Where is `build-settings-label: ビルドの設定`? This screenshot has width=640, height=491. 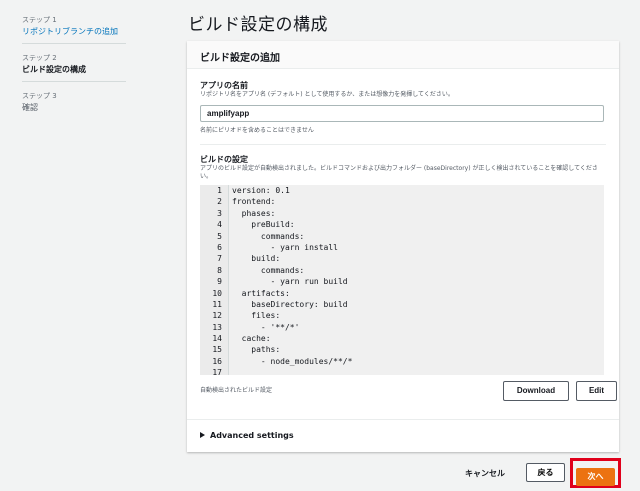
build-settings-label: ビルドの設定 is located at coordinates (224, 159).